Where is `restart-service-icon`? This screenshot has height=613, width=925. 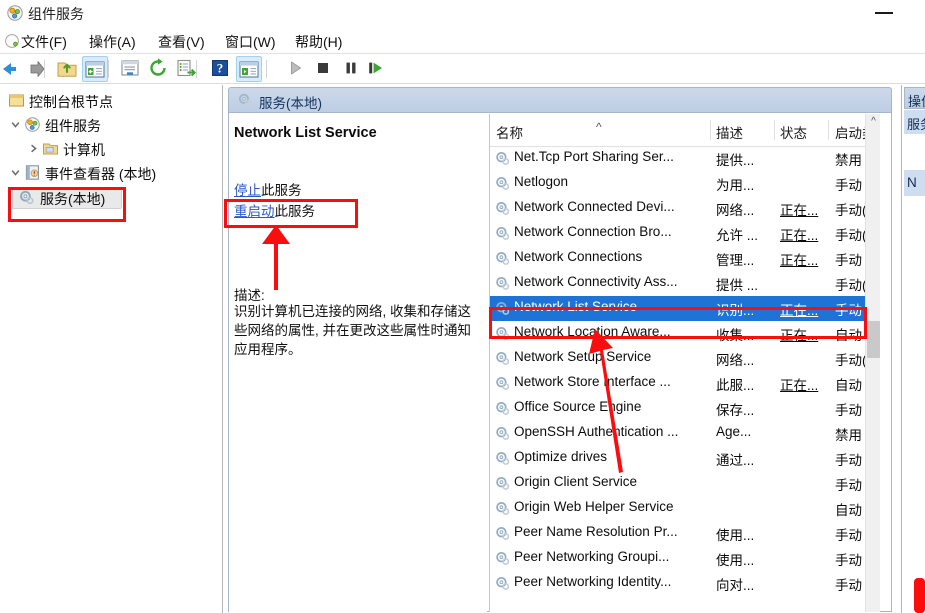
restart-service-icon is located at coordinates (376, 69).